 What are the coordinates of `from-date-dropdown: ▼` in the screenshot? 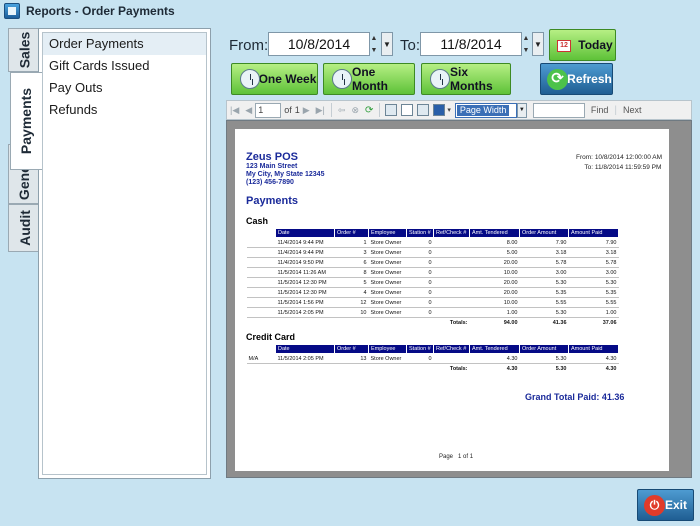 It's located at (387, 44).